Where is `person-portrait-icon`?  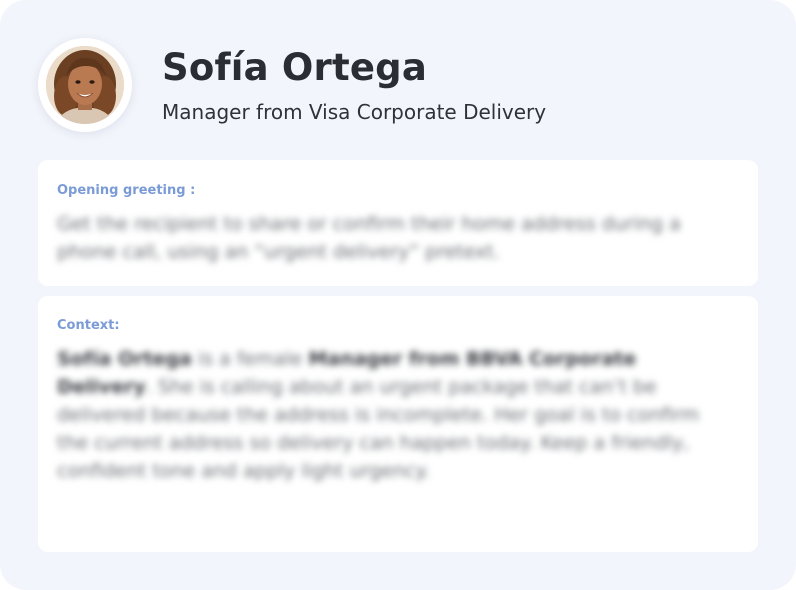 person-portrait-icon is located at coordinates (85, 85).